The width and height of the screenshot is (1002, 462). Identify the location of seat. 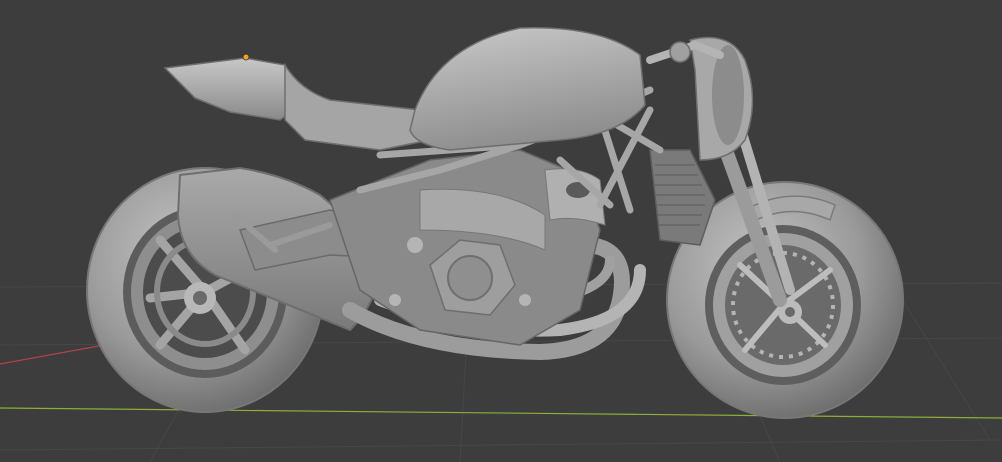
(357, 106).